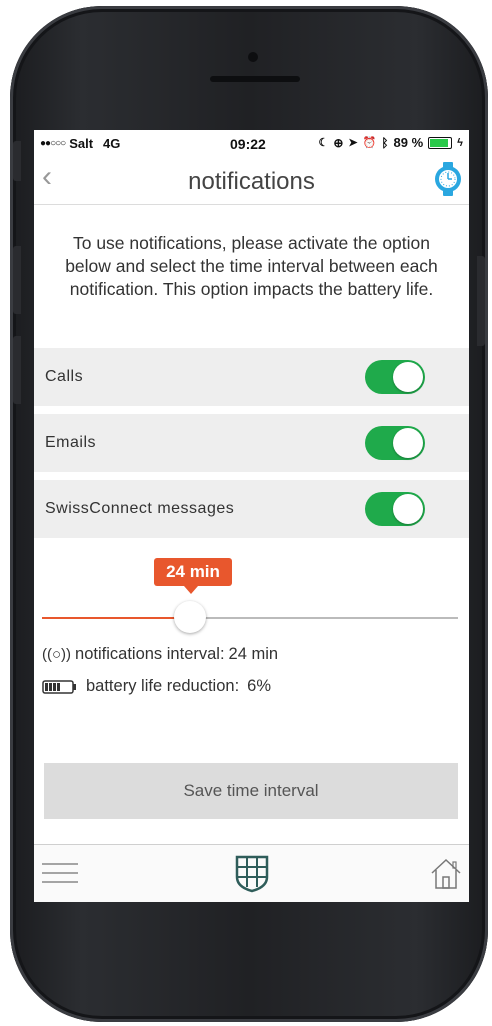  I want to click on carrier-name: Salt, so click(81, 143).